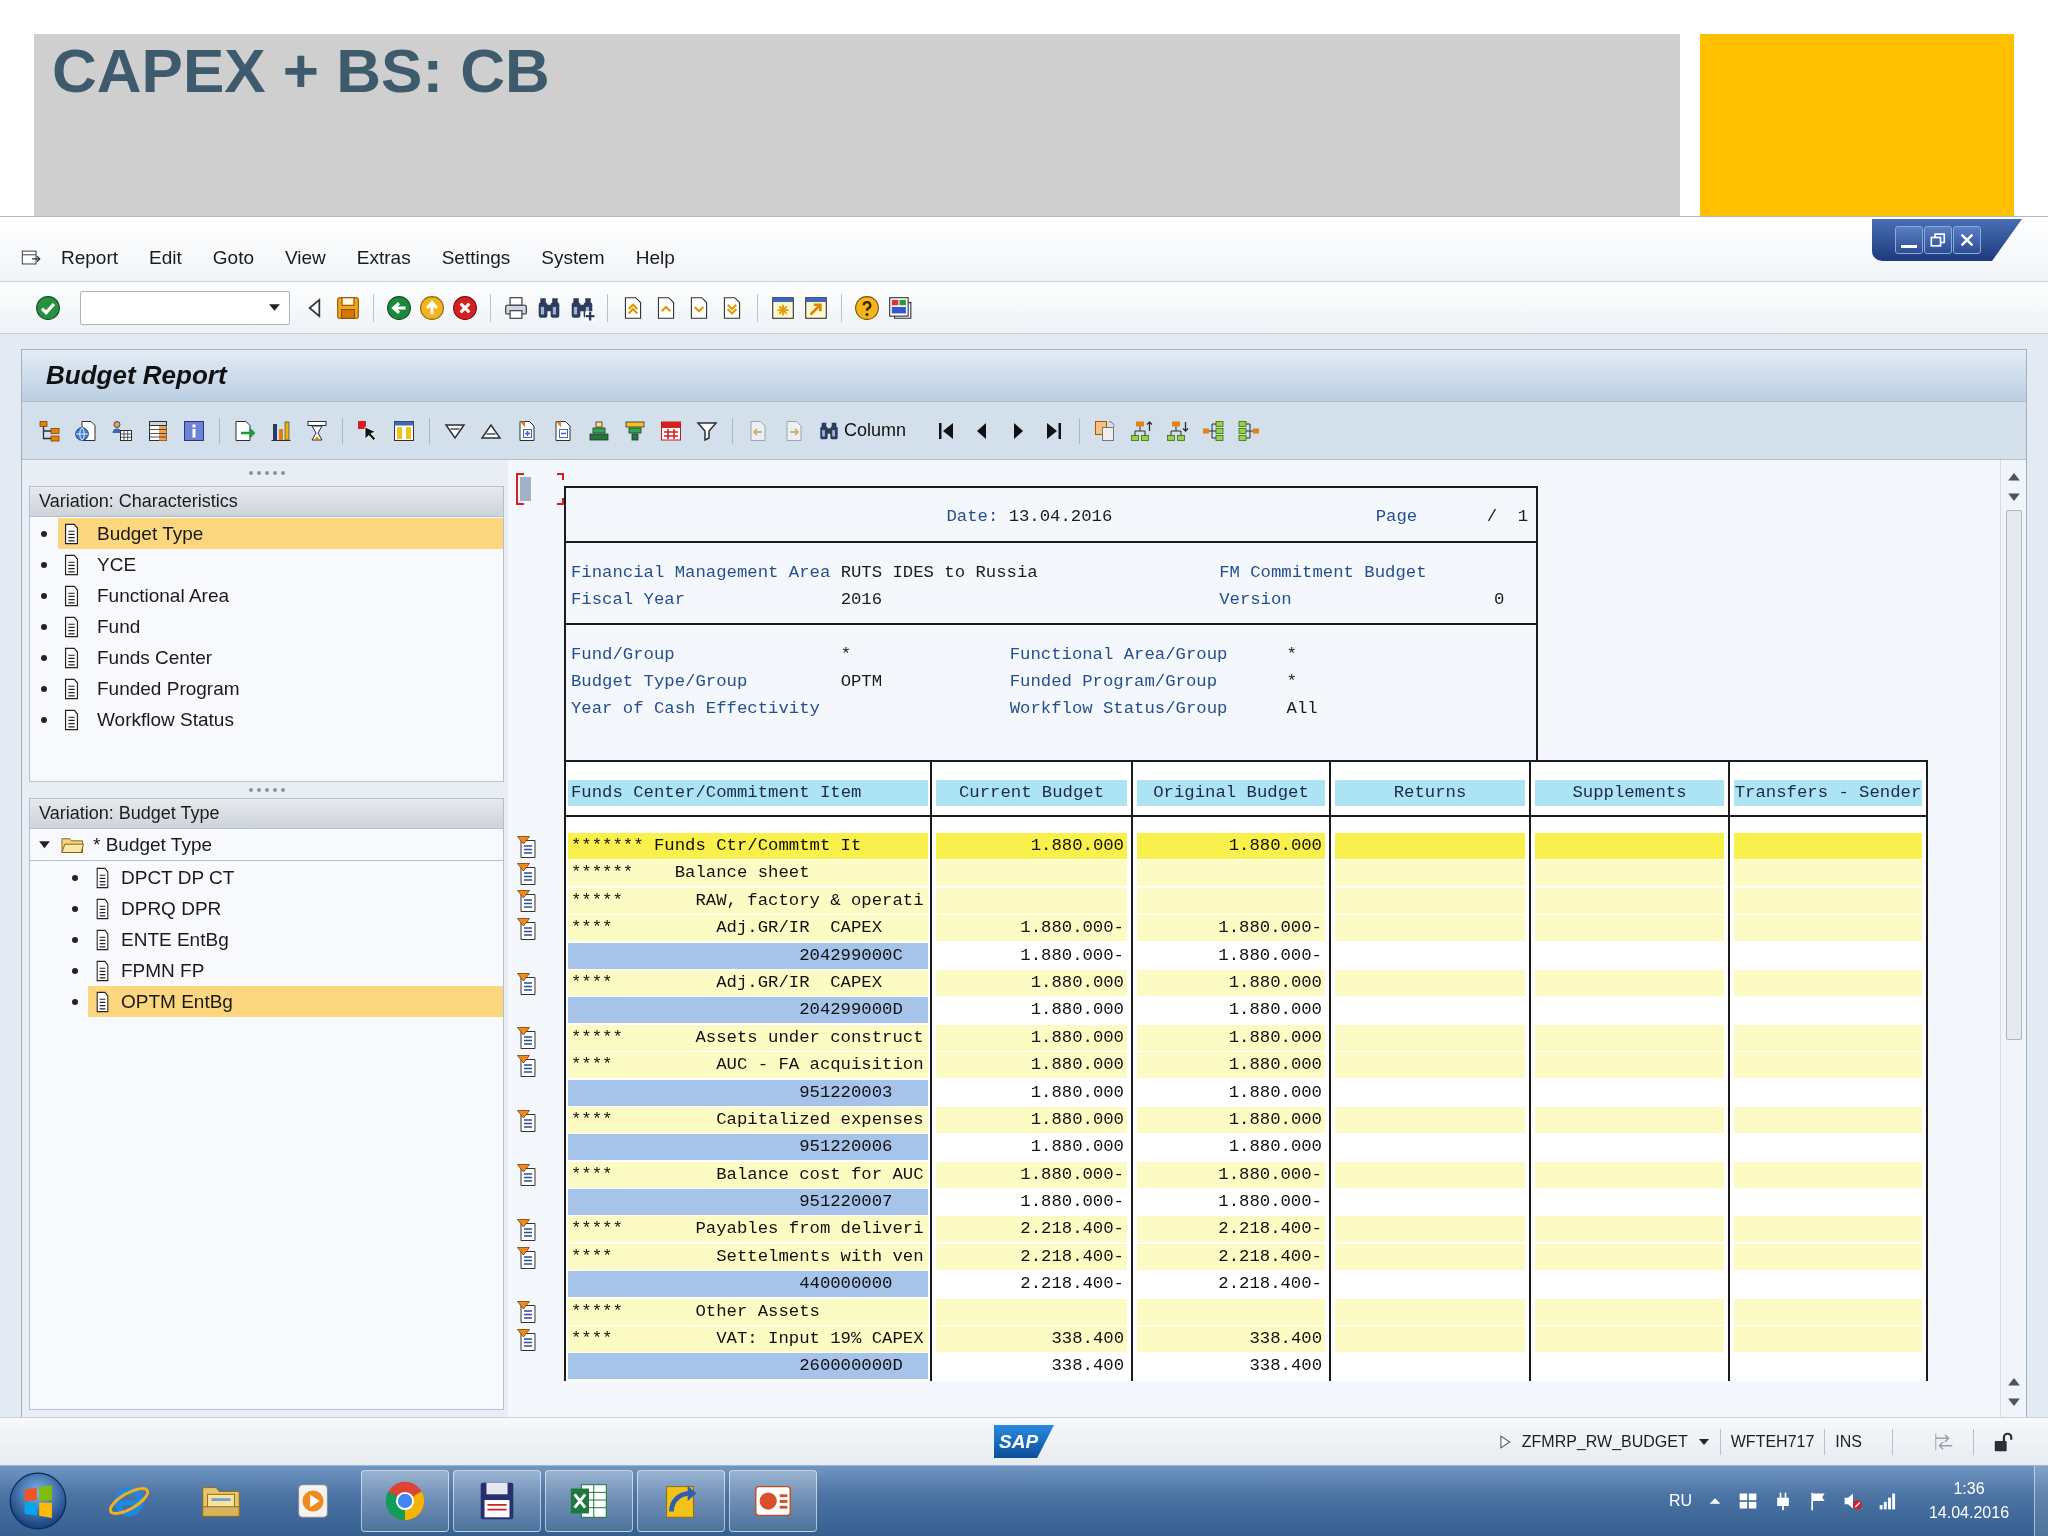 This screenshot has width=2048, height=1536. Describe the element at coordinates (295, 970) in the screenshot. I see `tree-item: FPMN FP` at that location.